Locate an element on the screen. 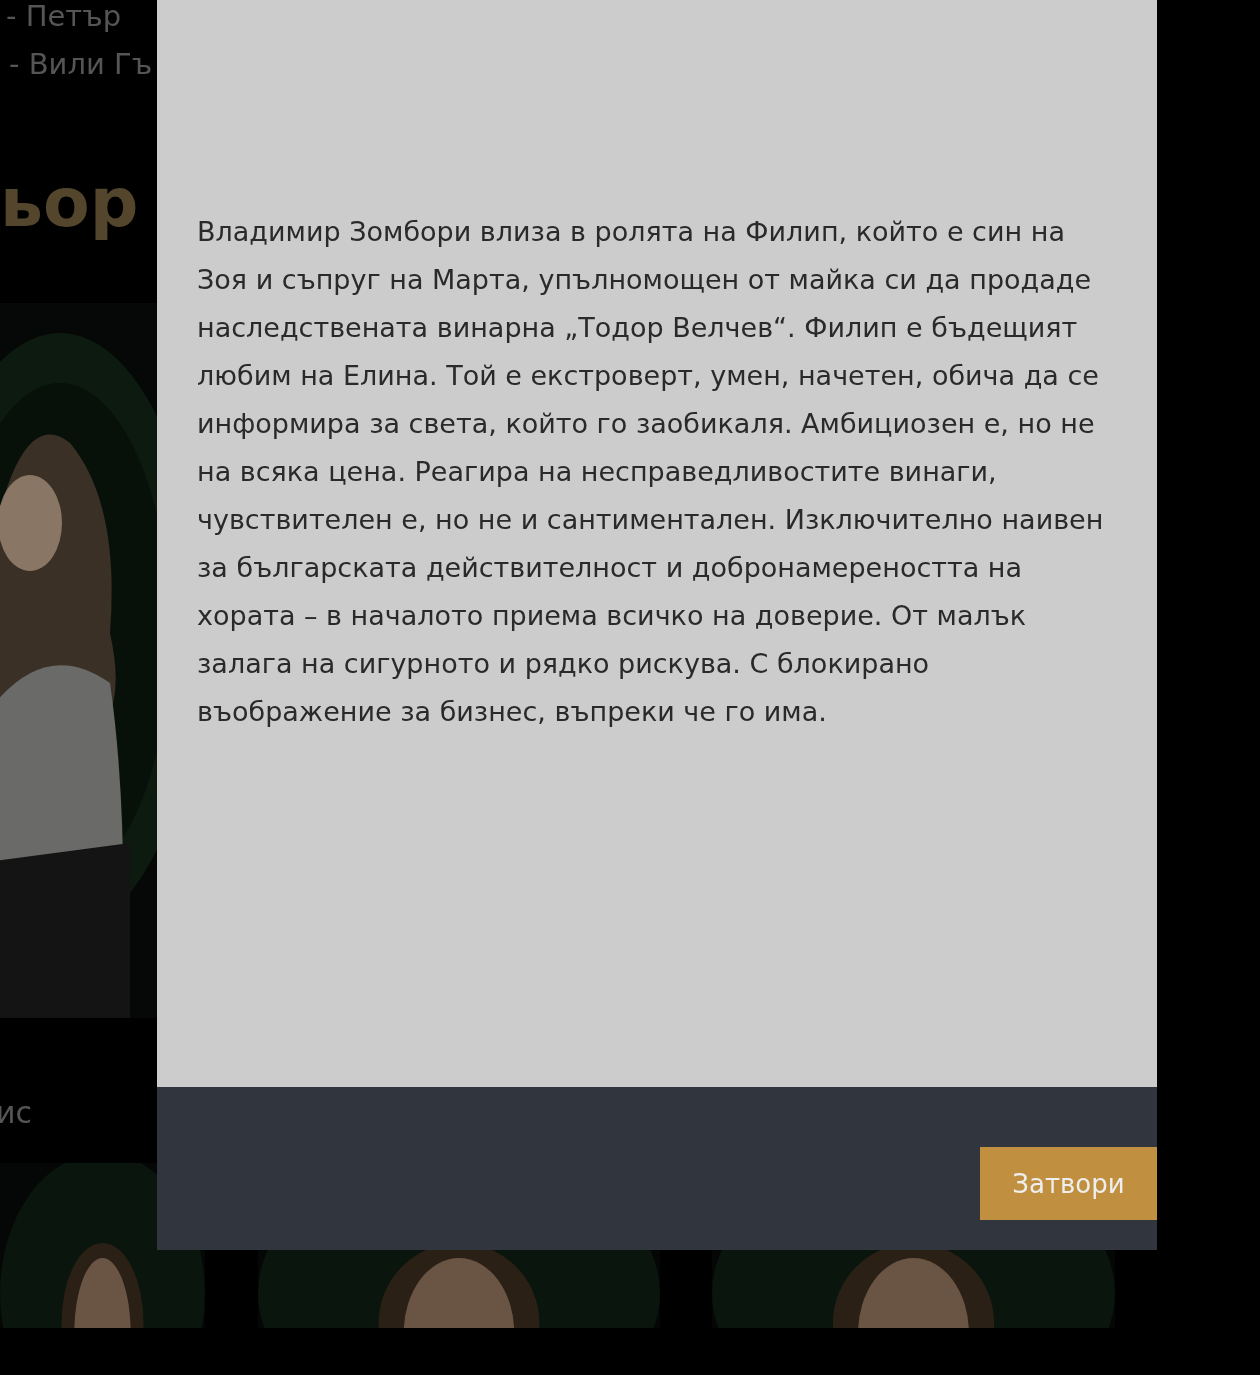  close-button: Затвори is located at coordinates (1068, 1183).